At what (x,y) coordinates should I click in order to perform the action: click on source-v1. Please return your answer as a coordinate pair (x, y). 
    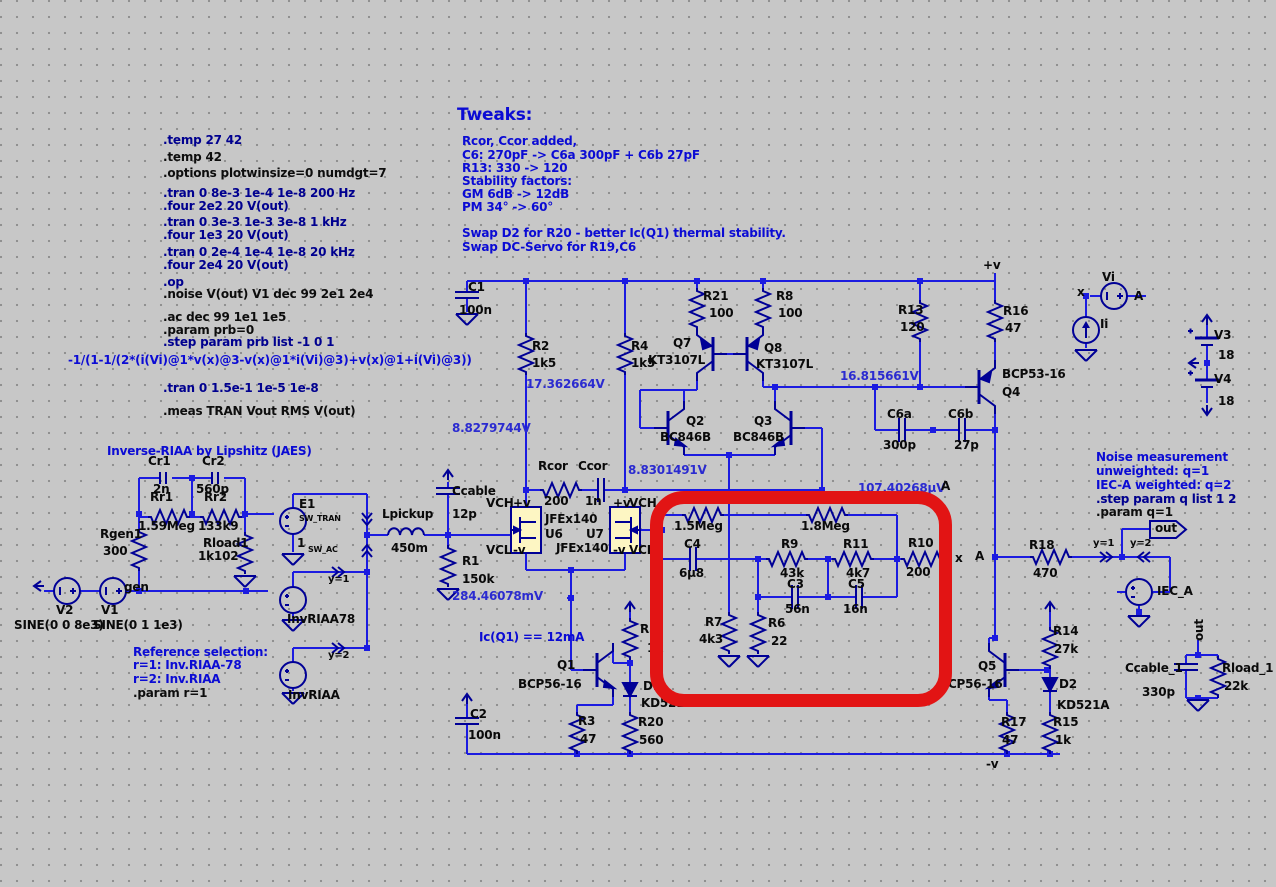
    Looking at the image, I should click on (113, 591).